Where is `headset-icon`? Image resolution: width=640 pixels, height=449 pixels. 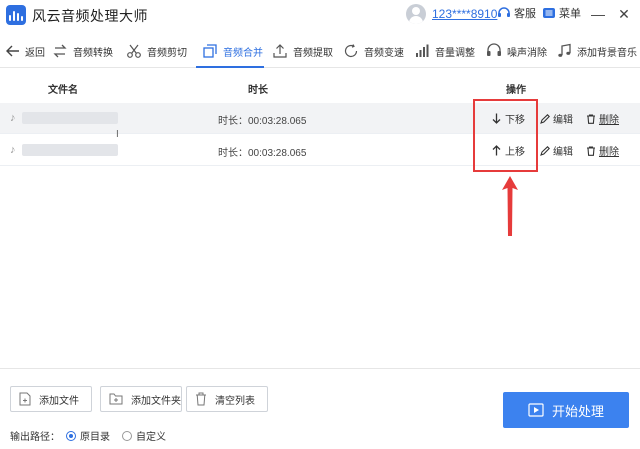 headset-icon is located at coordinates (504, 12).